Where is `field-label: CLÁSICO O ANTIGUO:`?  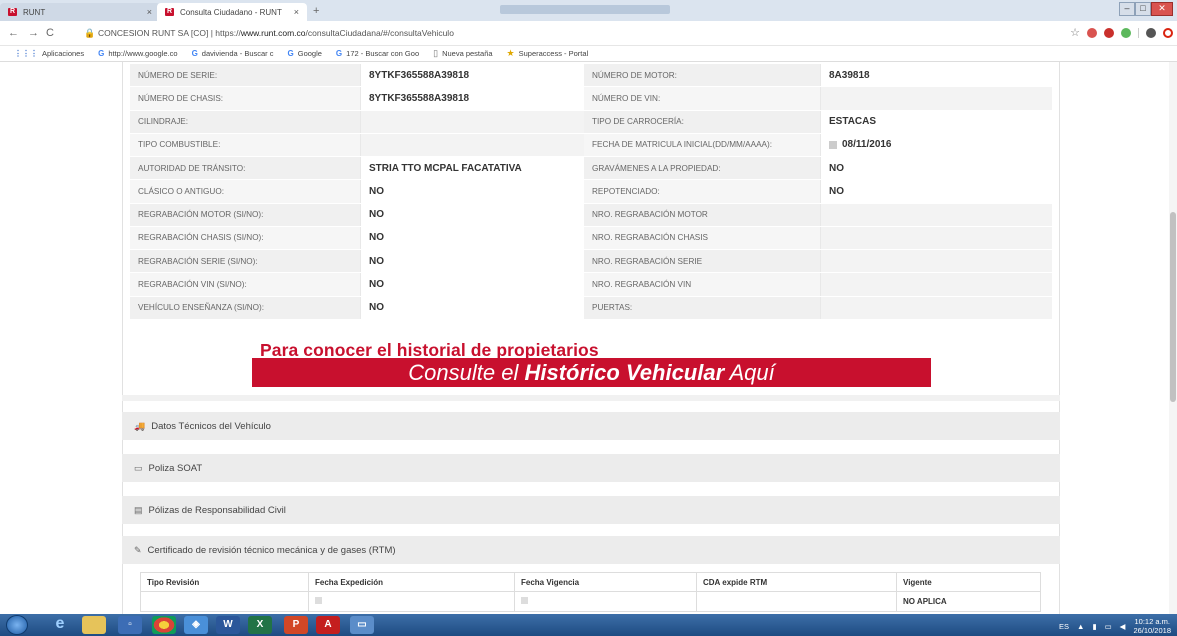
field-label: CLÁSICO O ANTIGUO: is located at coordinates (245, 191).